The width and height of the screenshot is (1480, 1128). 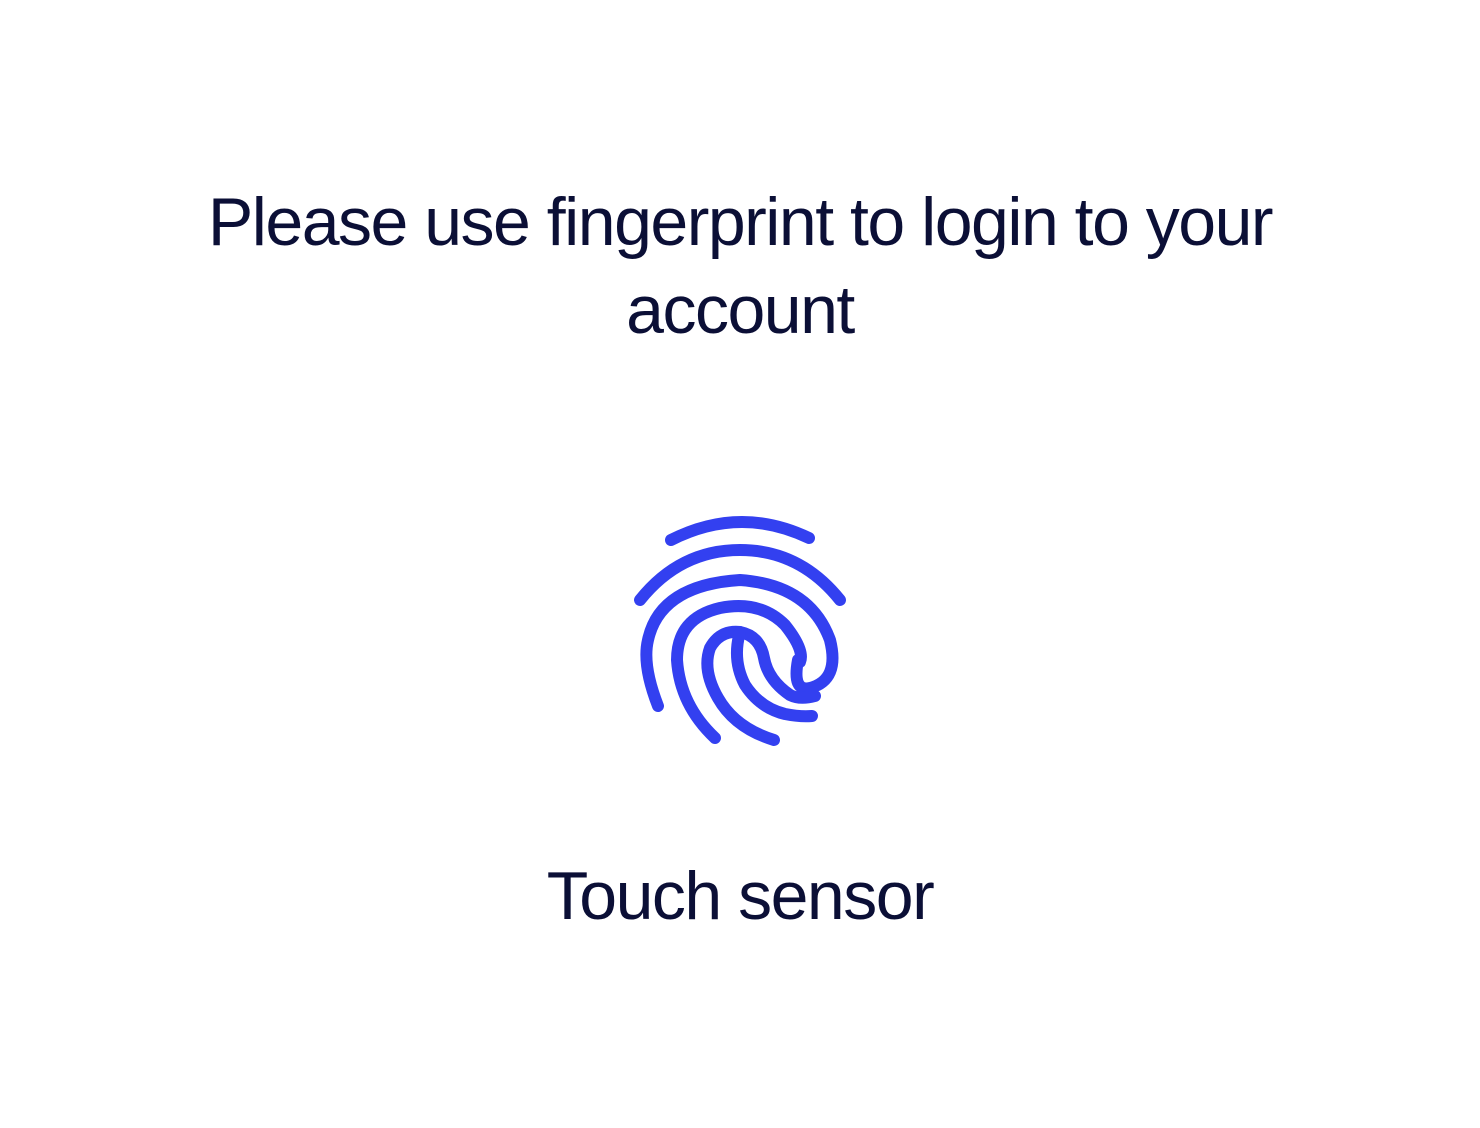 I want to click on touch-sensor-label: Touch sensor, so click(x=740, y=896).